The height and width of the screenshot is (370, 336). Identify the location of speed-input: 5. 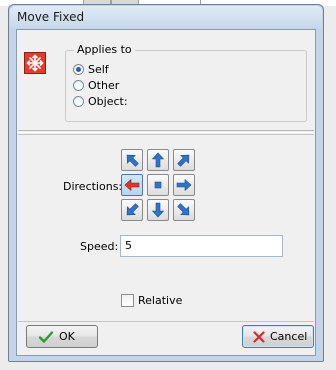
(201, 246).